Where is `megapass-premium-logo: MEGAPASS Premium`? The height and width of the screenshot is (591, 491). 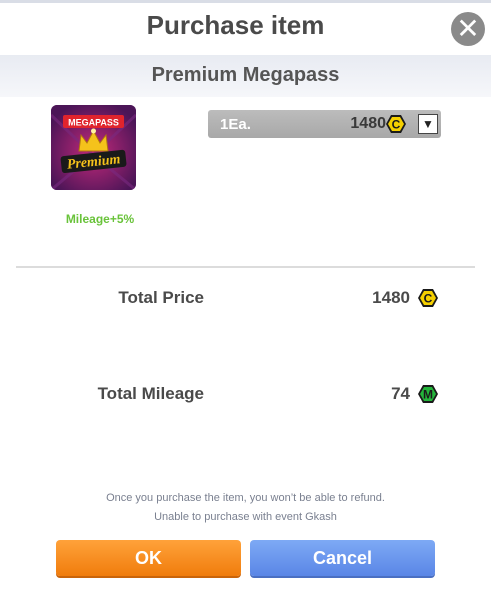
megapass-premium-logo: MEGAPASS Premium is located at coordinates (93, 147).